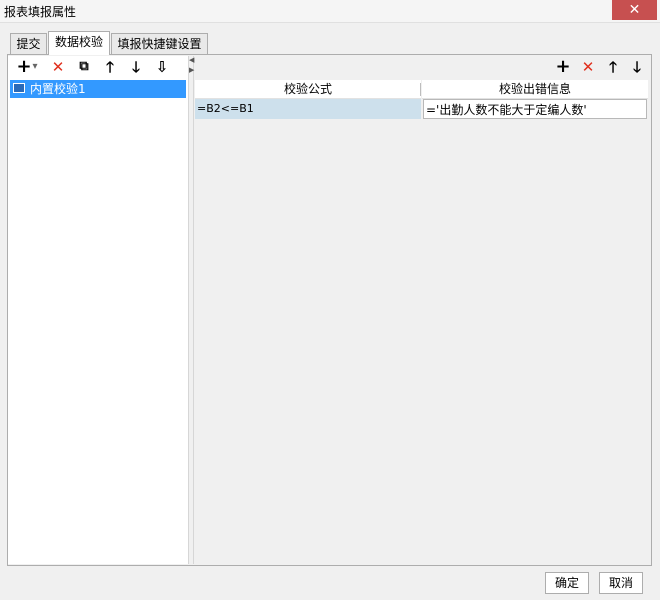 The height and width of the screenshot is (600, 660). I want to click on copy-icon: ⧉, so click(84, 66).